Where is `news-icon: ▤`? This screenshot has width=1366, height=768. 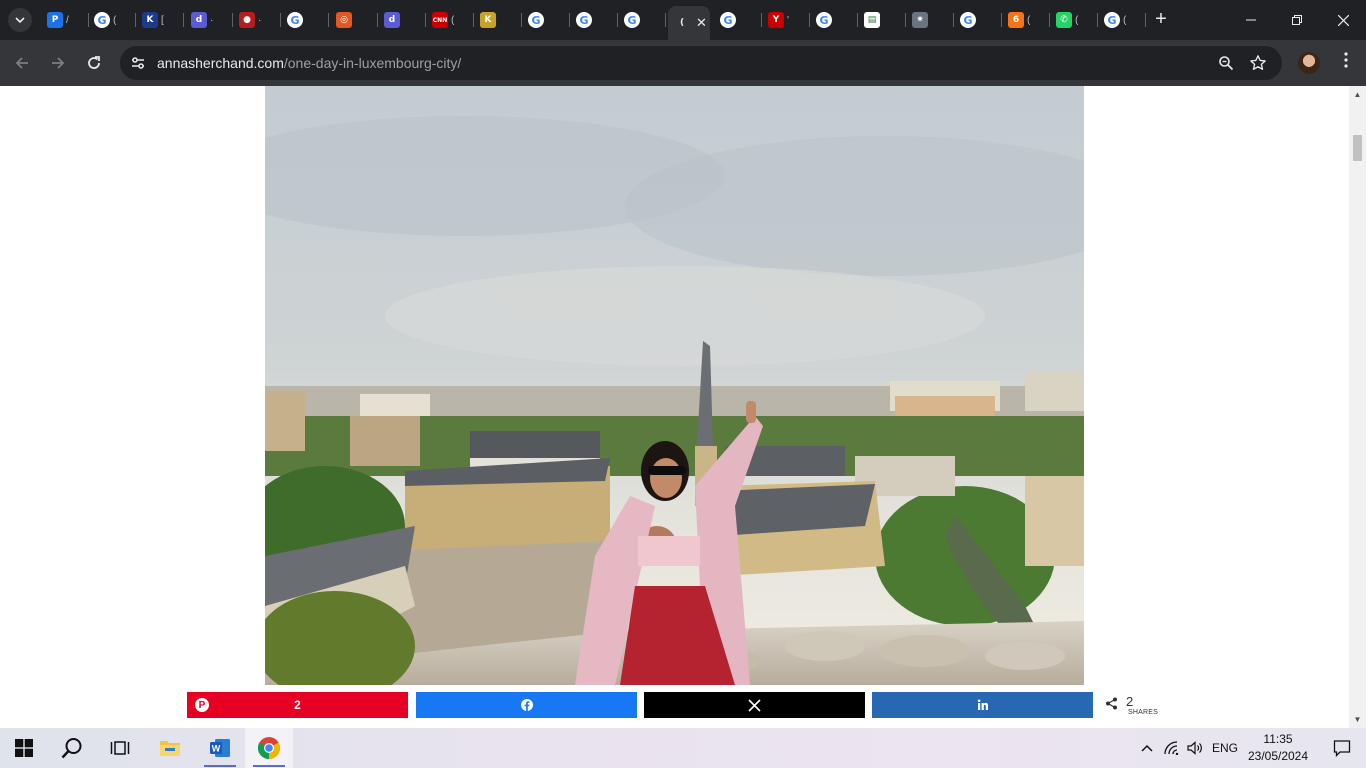 news-icon: ▤ is located at coordinates (872, 20).